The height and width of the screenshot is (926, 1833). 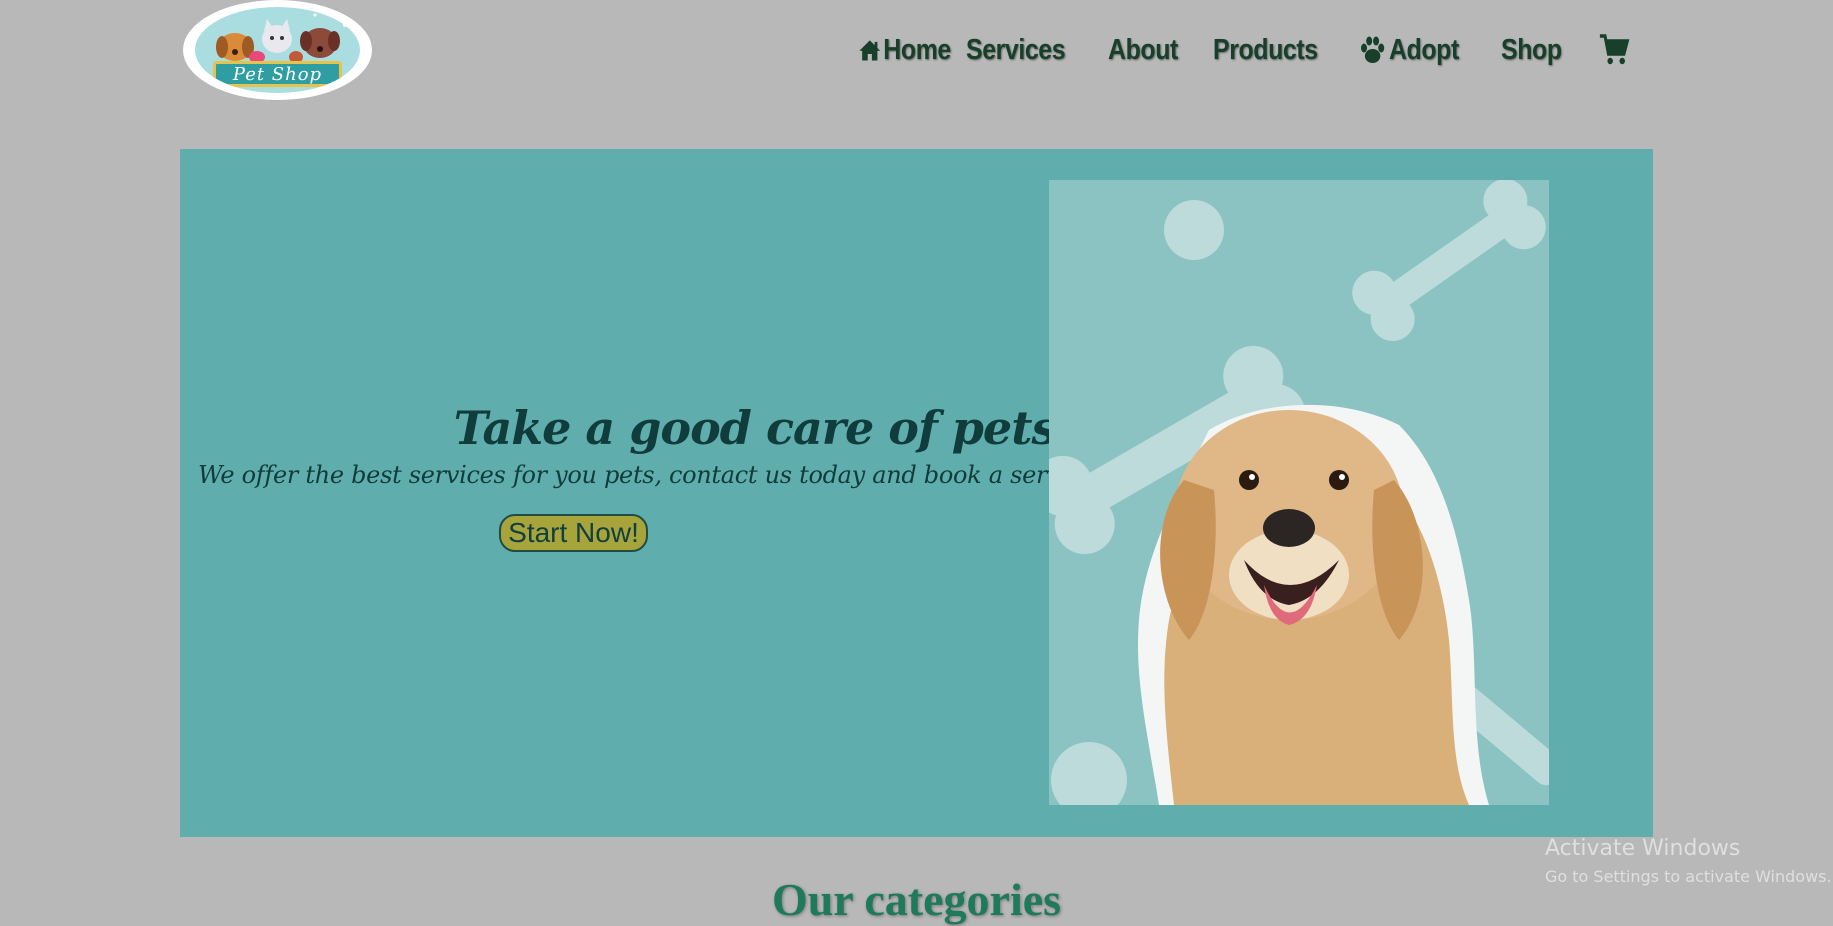 I want to click on nav-services: Services, so click(x=1027, y=50).